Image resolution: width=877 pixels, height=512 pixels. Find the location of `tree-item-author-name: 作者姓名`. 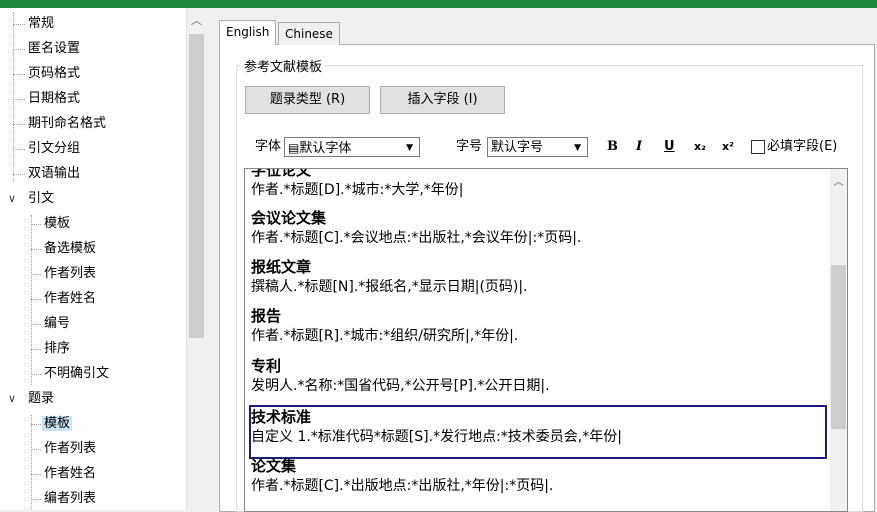

tree-item-author-name: 作者姓名 is located at coordinates (70, 298).